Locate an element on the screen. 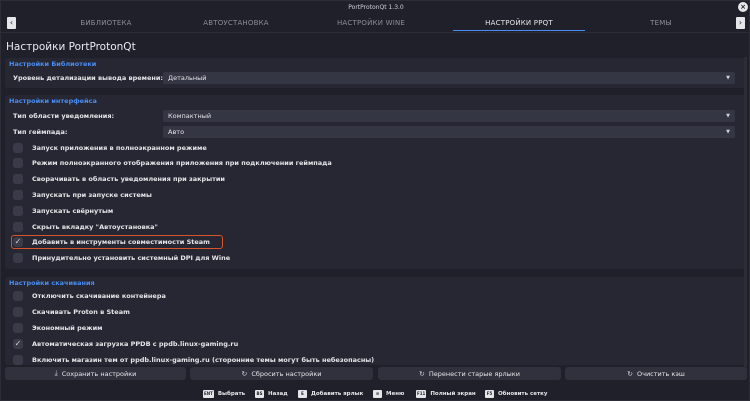 Image resolution: width=750 pixels, height=401 pixels. select-value: Детальный is located at coordinates (187, 78).